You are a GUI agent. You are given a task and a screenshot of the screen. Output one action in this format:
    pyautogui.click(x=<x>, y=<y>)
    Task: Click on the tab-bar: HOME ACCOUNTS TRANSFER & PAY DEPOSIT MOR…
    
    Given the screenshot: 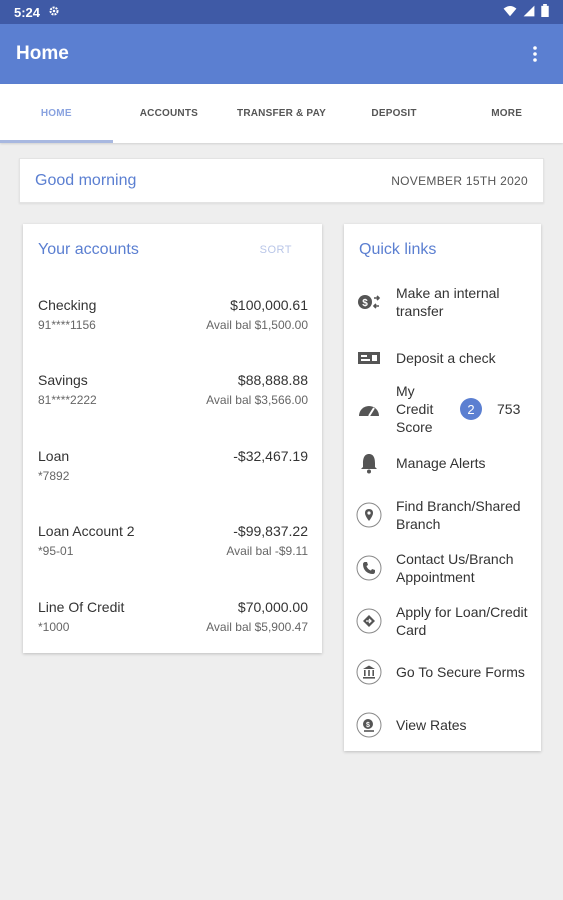 What is the action you would take?
    pyautogui.click(x=281, y=113)
    